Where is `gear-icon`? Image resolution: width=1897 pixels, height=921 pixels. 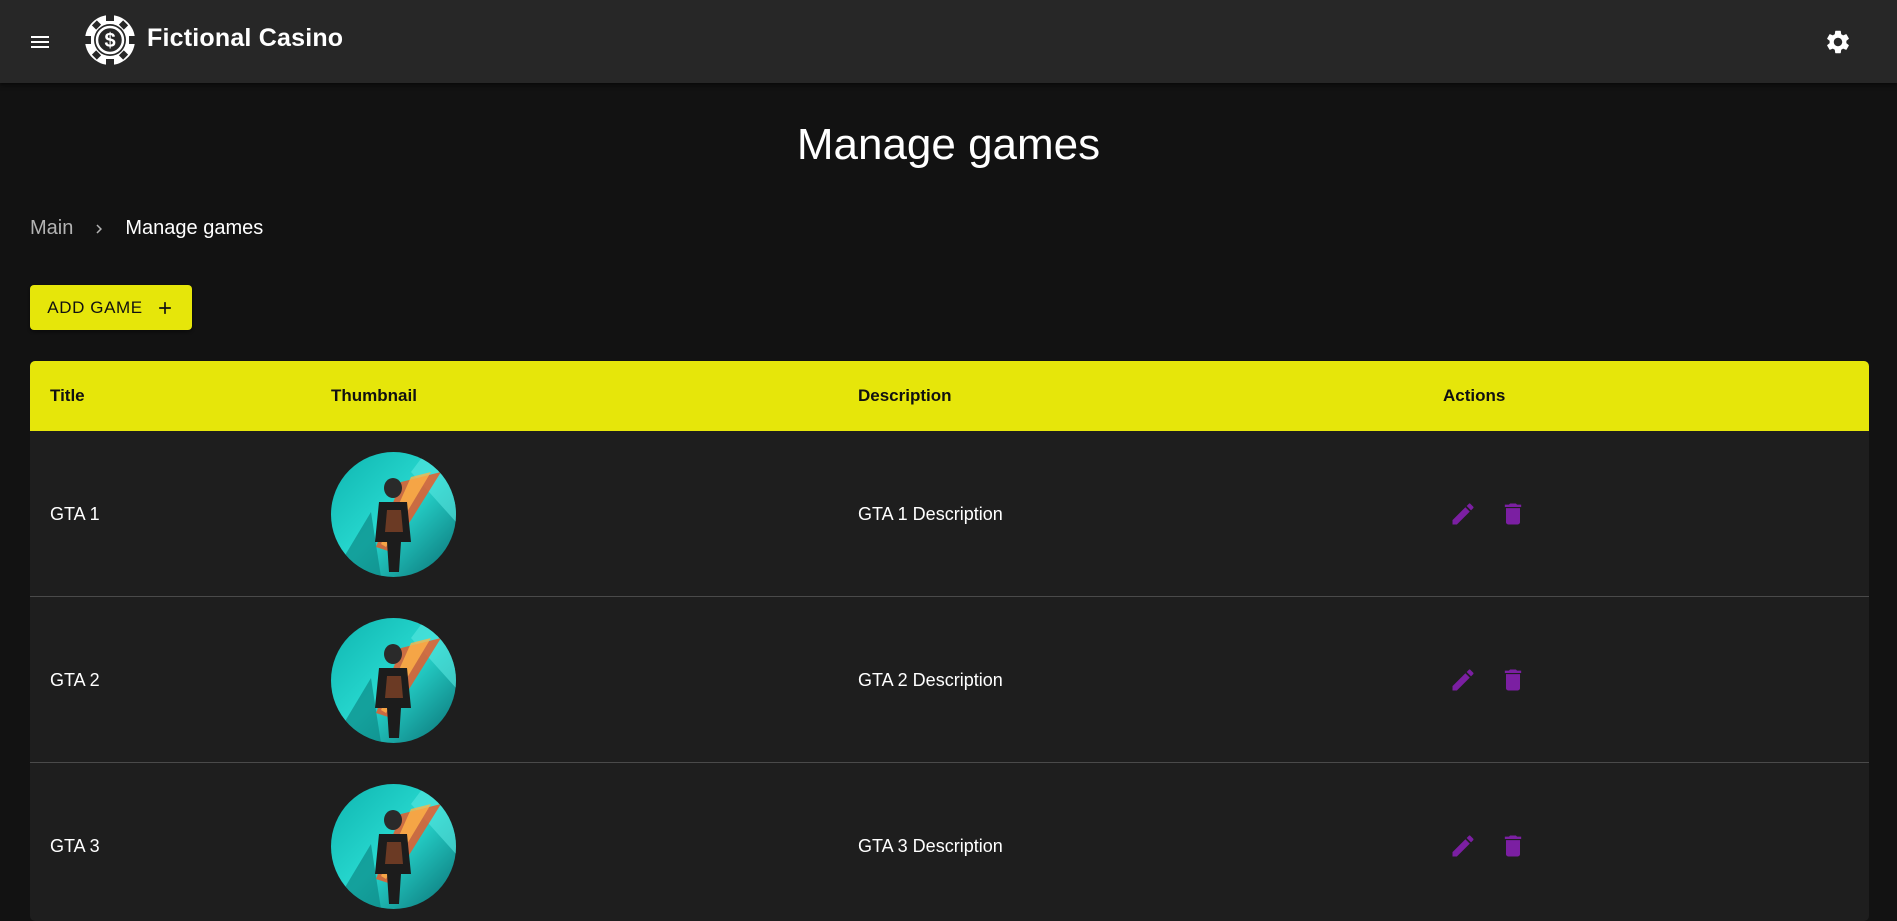 gear-icon is located at coordinates (1838, 42).